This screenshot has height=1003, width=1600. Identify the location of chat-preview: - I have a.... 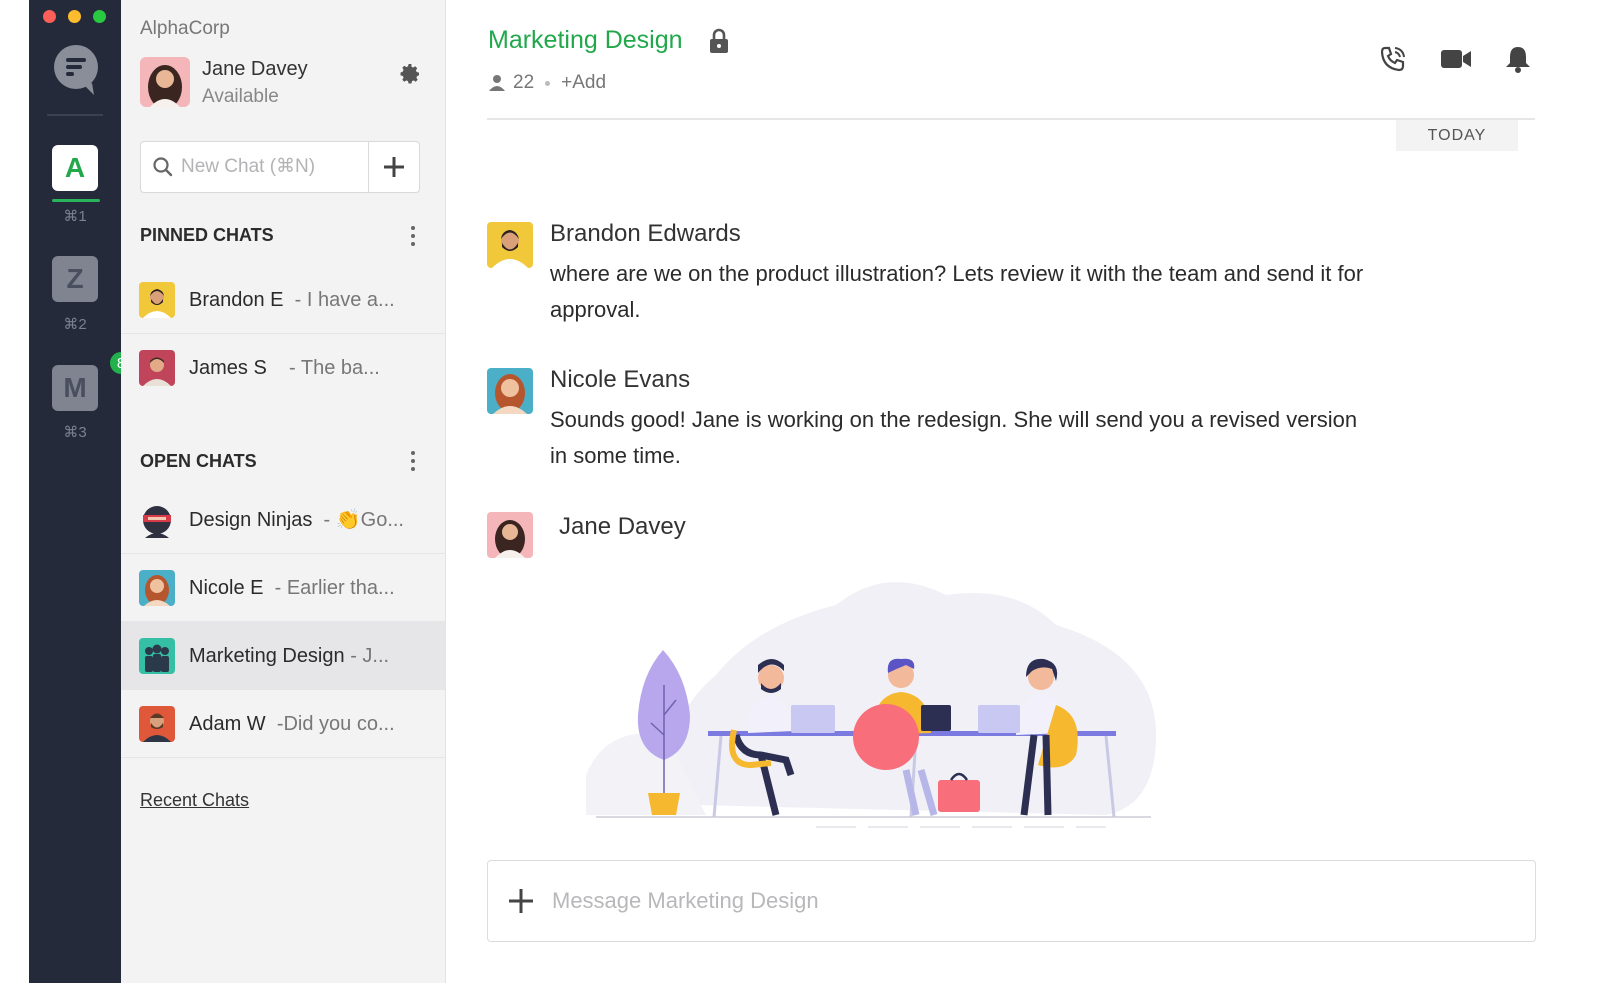
(344, 300).